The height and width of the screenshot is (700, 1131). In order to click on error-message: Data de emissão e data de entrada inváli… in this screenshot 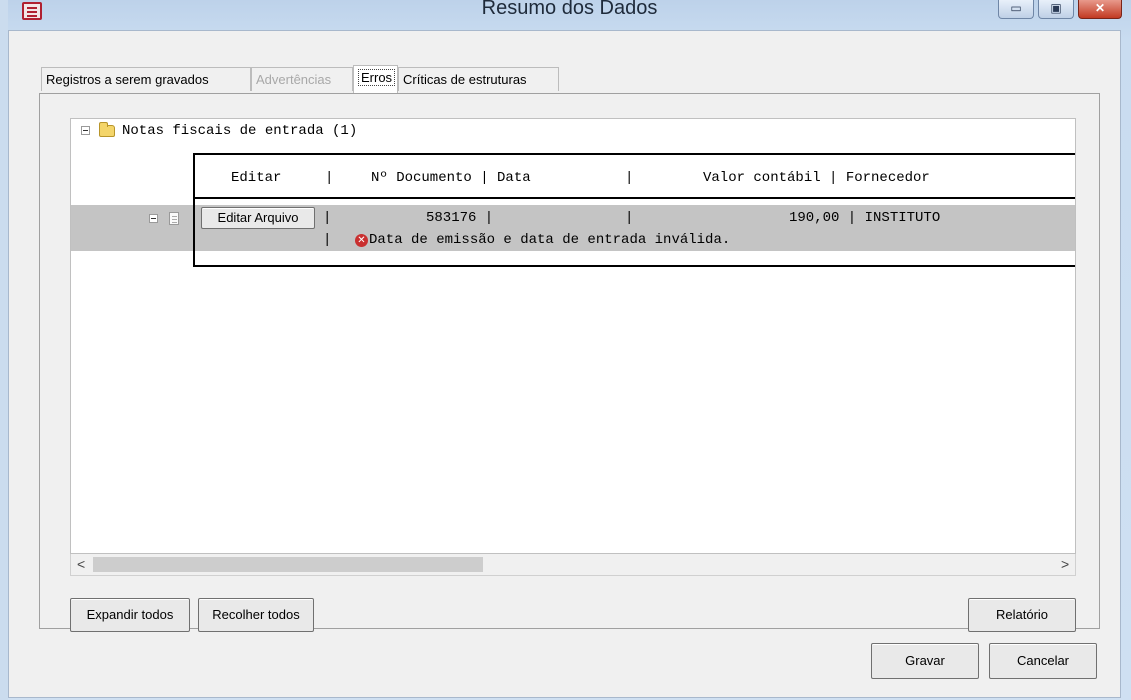, I will do `click(550, 240)`.